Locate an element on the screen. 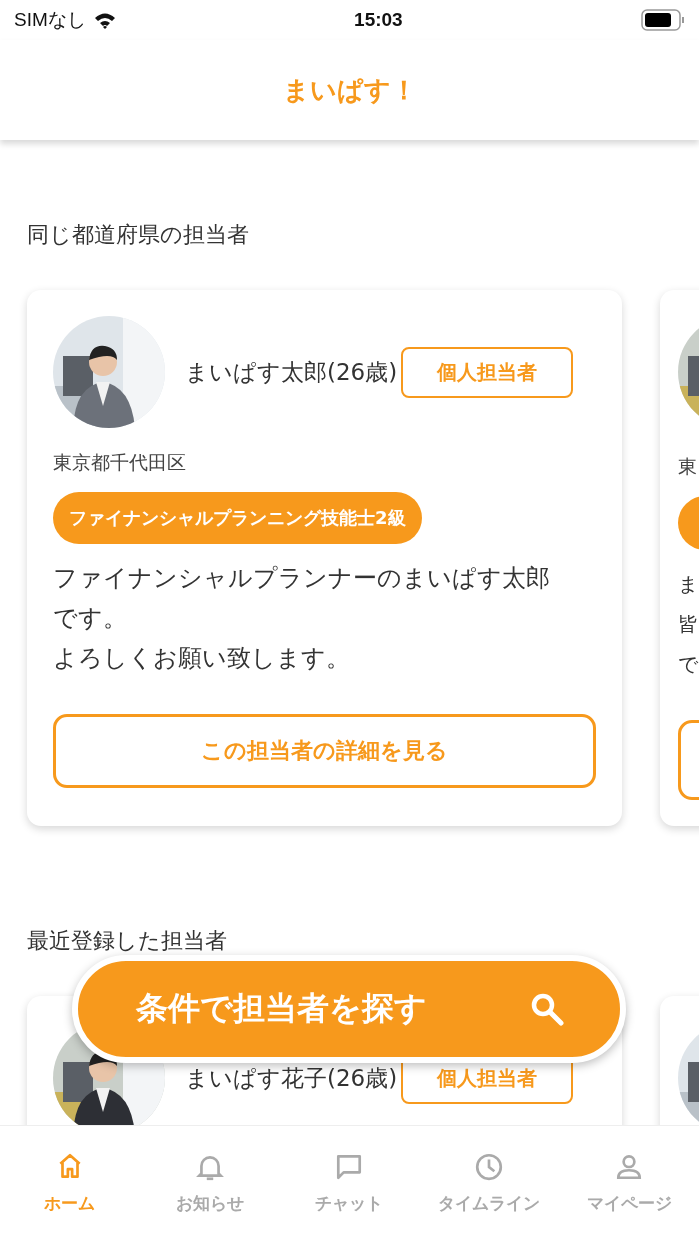 This screenshot has width=699, height=1242. description: よろしくお願い致します。 is located at coordinates (202, 658).